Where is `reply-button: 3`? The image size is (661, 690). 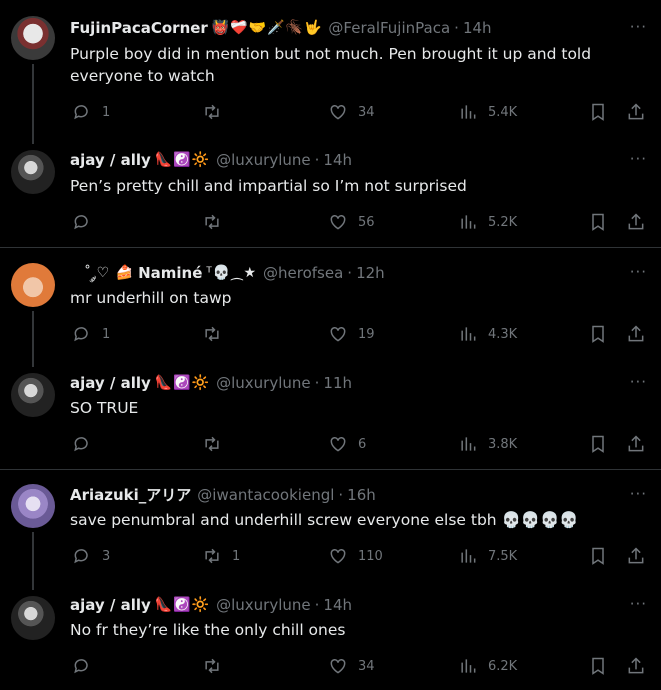
reply-button: 3 is located at coordinates (91, 556).